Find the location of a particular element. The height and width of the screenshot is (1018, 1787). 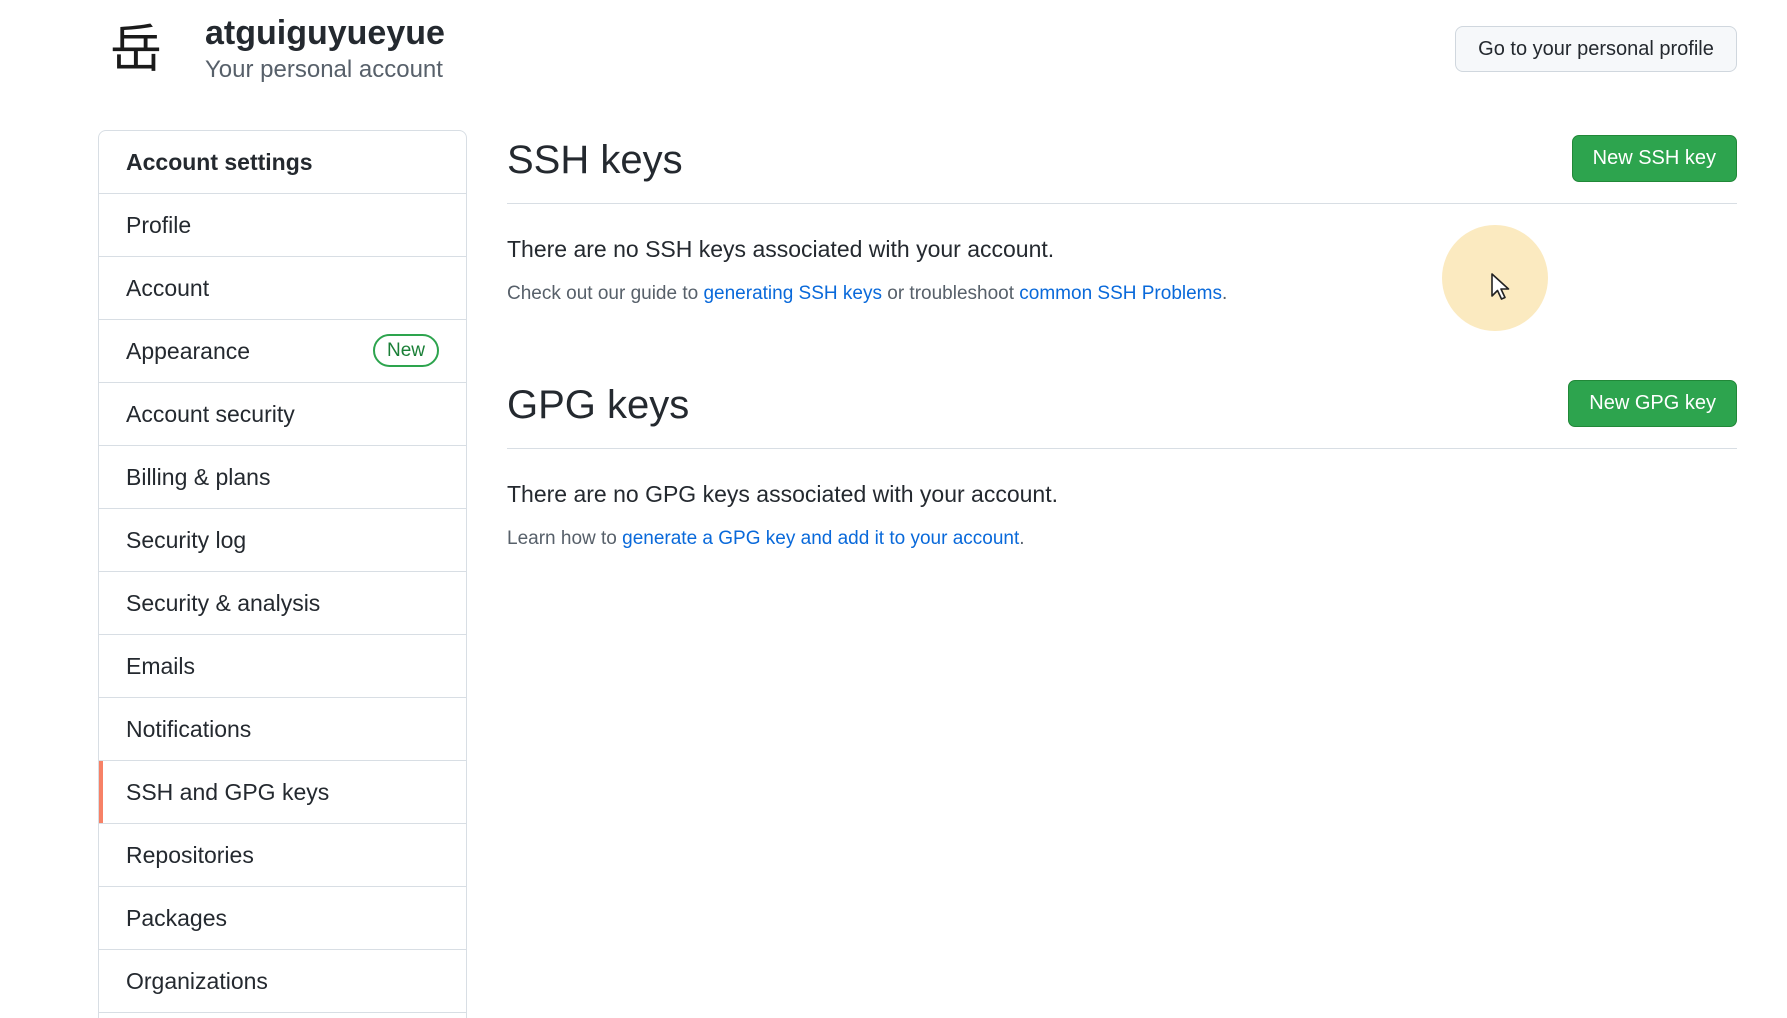

sidebar-heading: Account settings is located at coordinates (282, 162).